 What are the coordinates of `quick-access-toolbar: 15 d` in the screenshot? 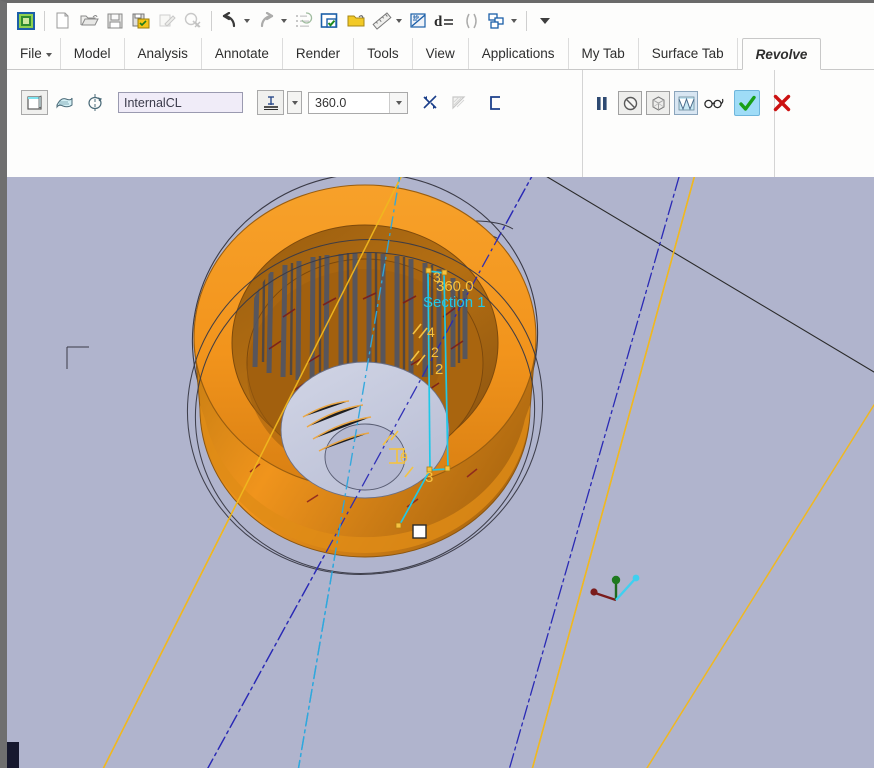 It's located at (440, 20).